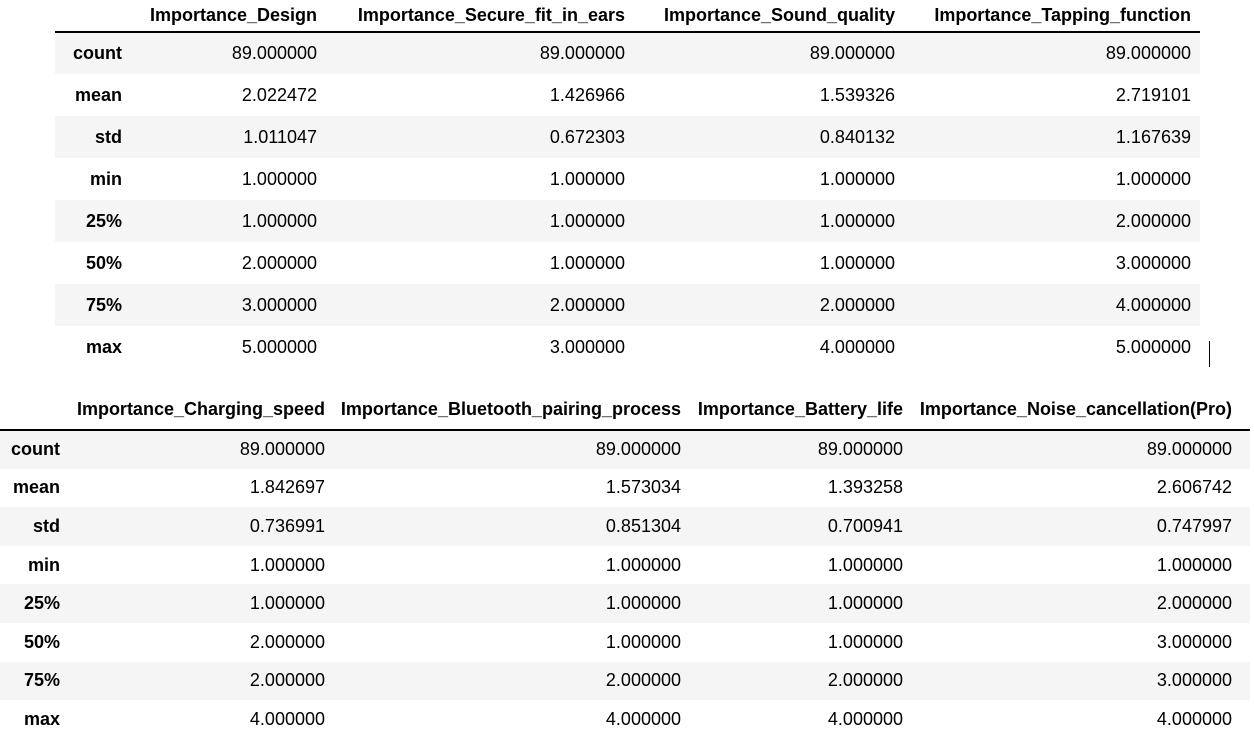  Describe the element at coordinates (479, 16) in the screenshot. I see `column-header: Importance_Secure_fit_in_ears` at that location.